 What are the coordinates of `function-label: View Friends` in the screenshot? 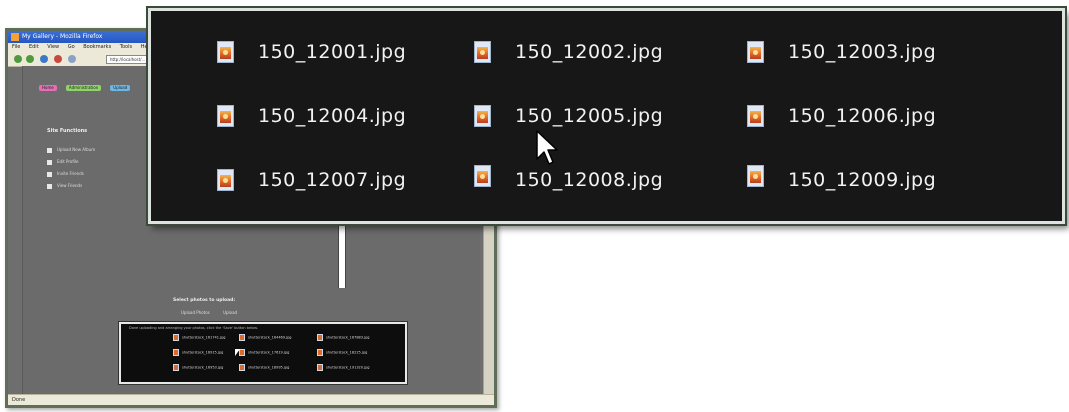 It's located at (70, 185).